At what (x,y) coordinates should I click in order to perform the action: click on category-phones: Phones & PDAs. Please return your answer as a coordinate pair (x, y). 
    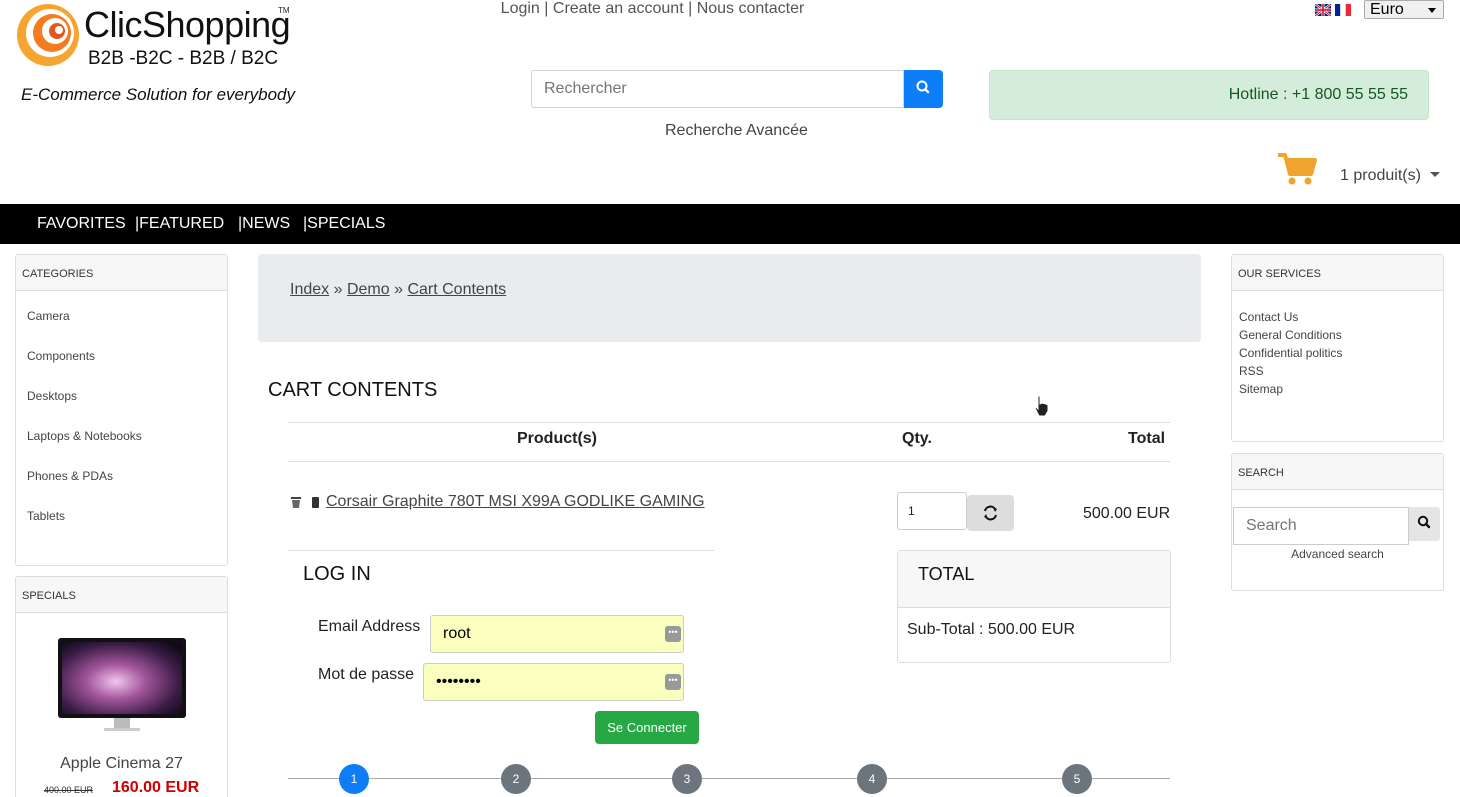
    Looking at the image, I should click on (70, 476).